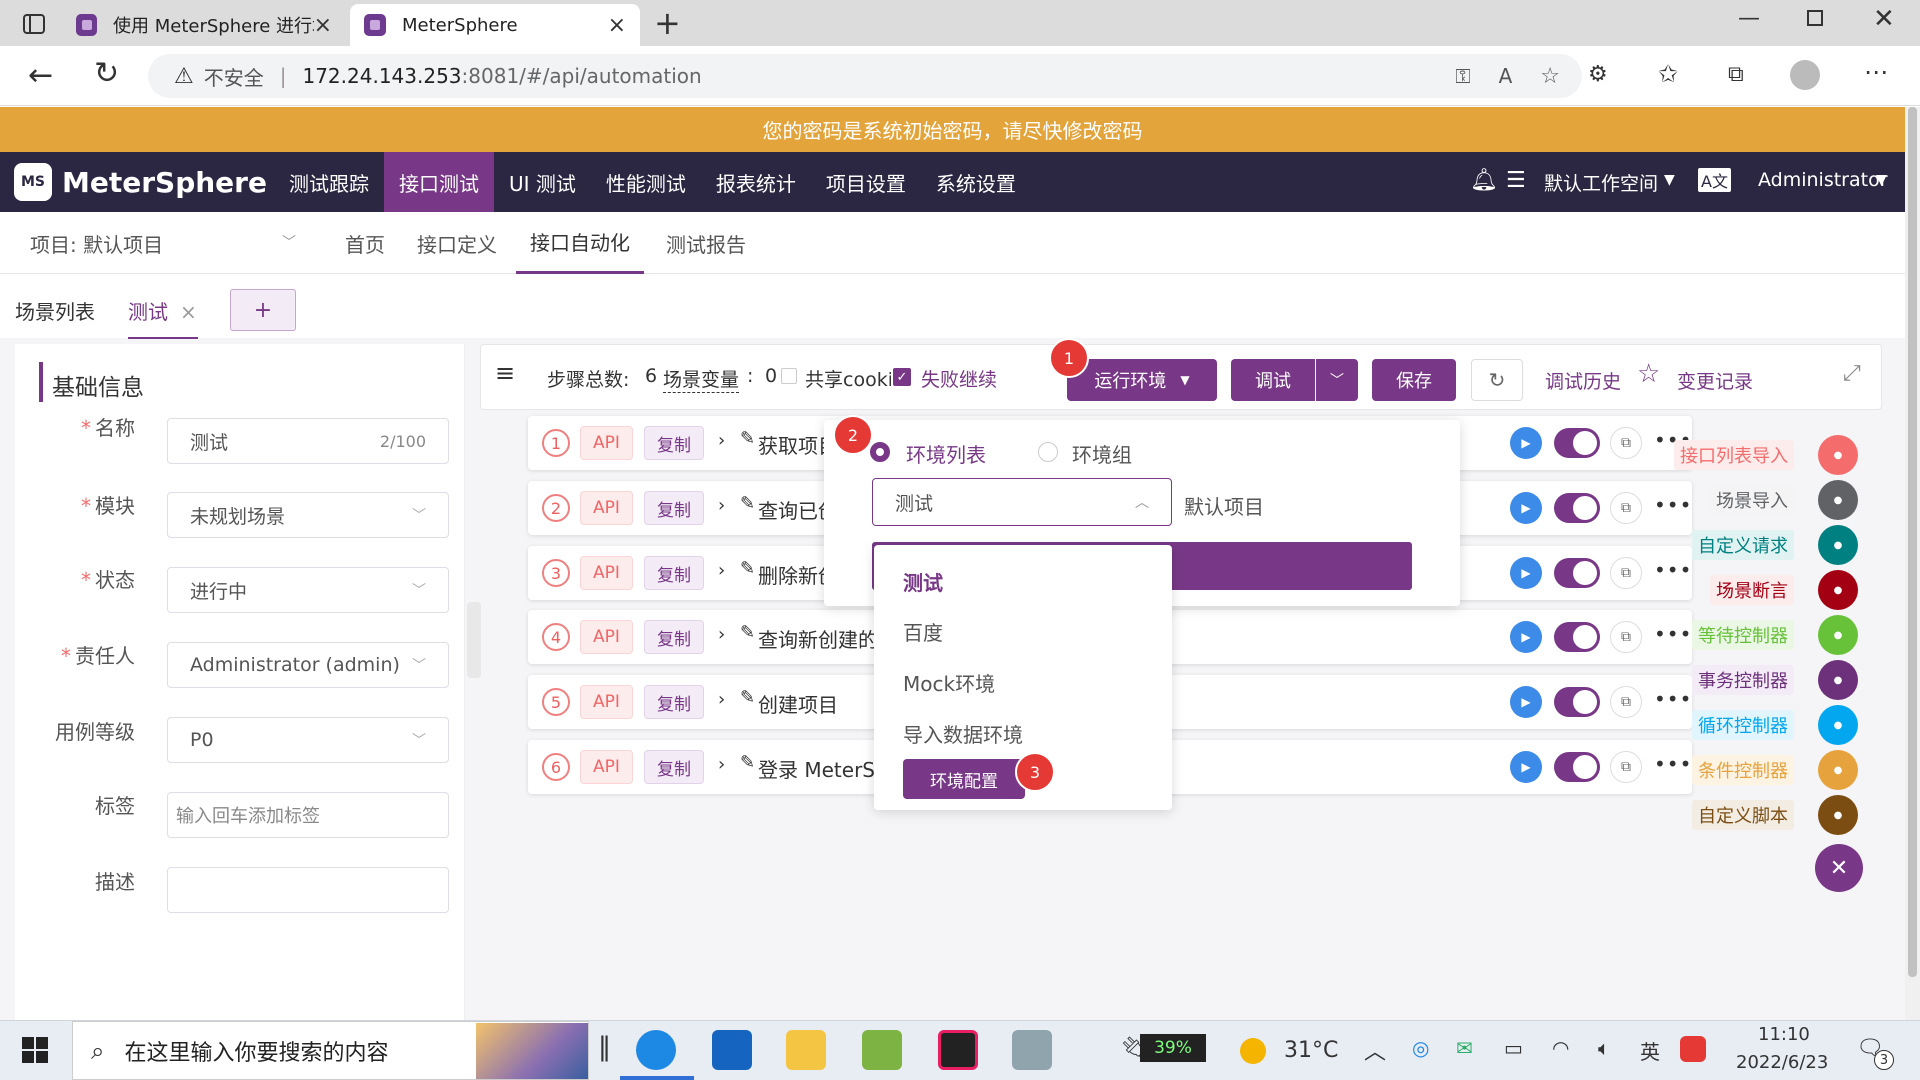  What do you see at coordinates (976, 182) in the screenshot?
I see `nav-system-settings: 系统设置` at bounding box center [976, 182].